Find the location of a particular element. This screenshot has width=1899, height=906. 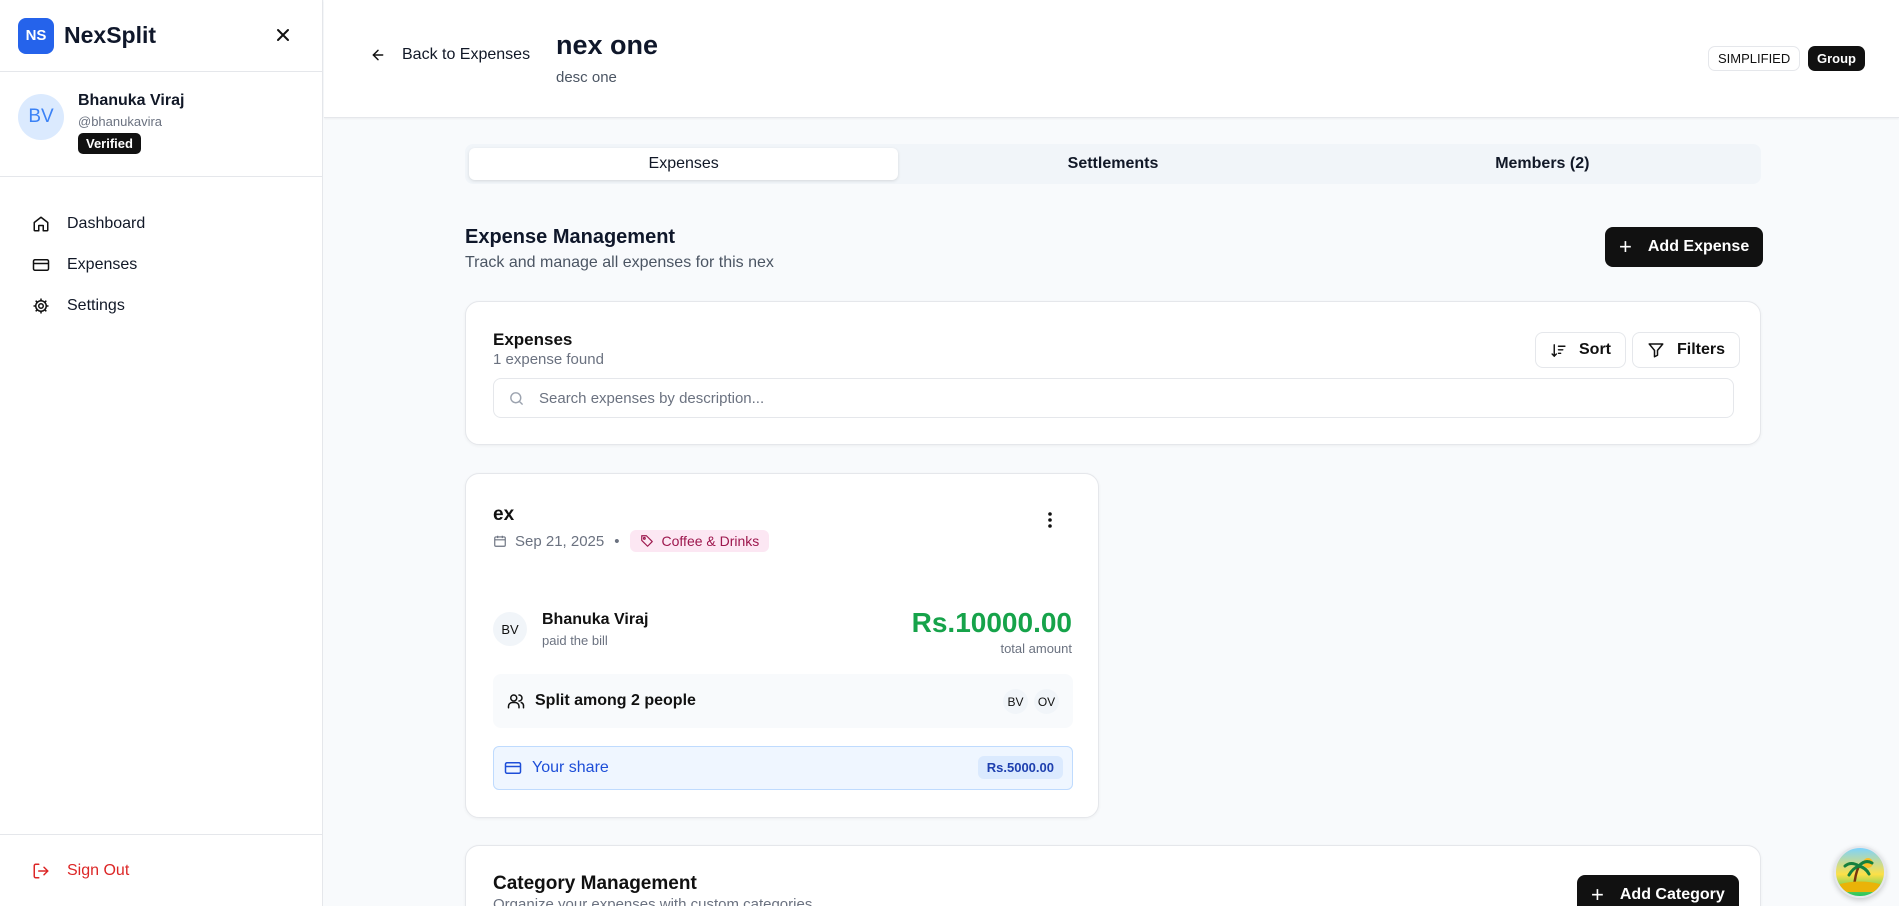

category-title: Category Management is located at coordinates (595, 883).